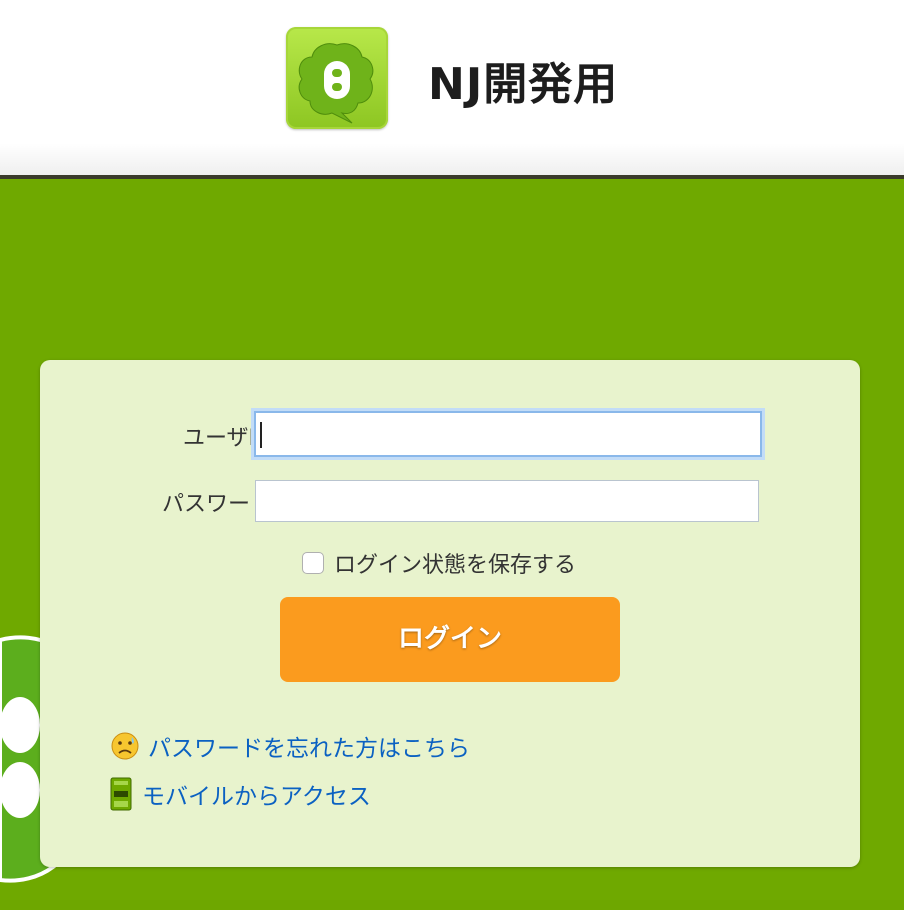  What do you see at coordinates (125, 746) in the screenshot?
I see `worried-face-icon` at bounding box center [125, 746].